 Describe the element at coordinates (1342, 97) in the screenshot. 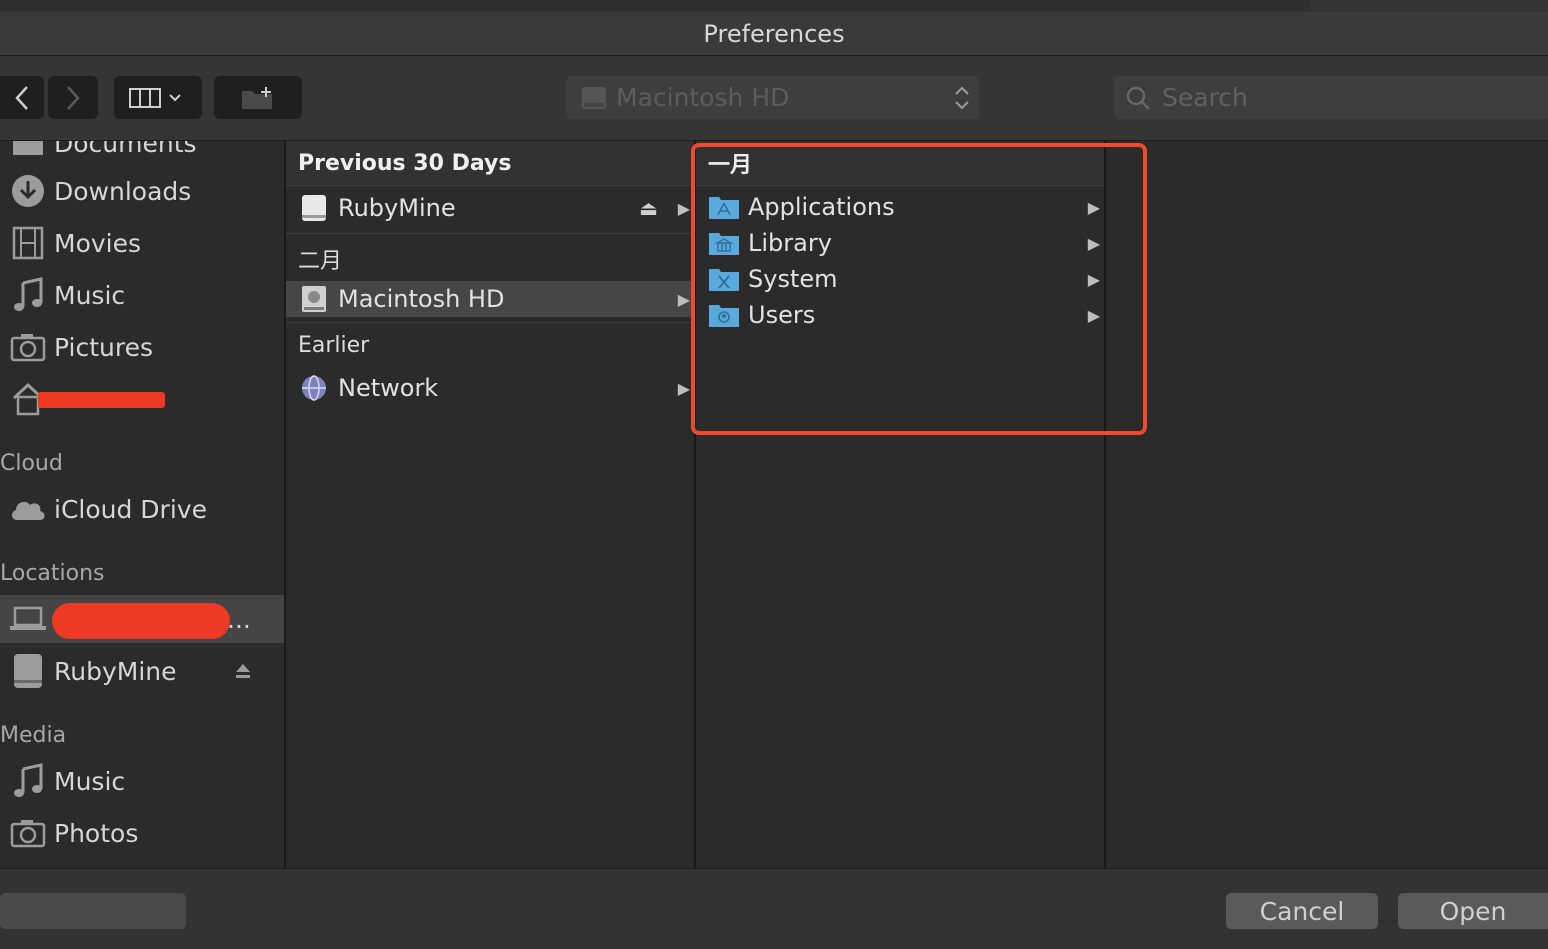

I see `search-input` at that location.